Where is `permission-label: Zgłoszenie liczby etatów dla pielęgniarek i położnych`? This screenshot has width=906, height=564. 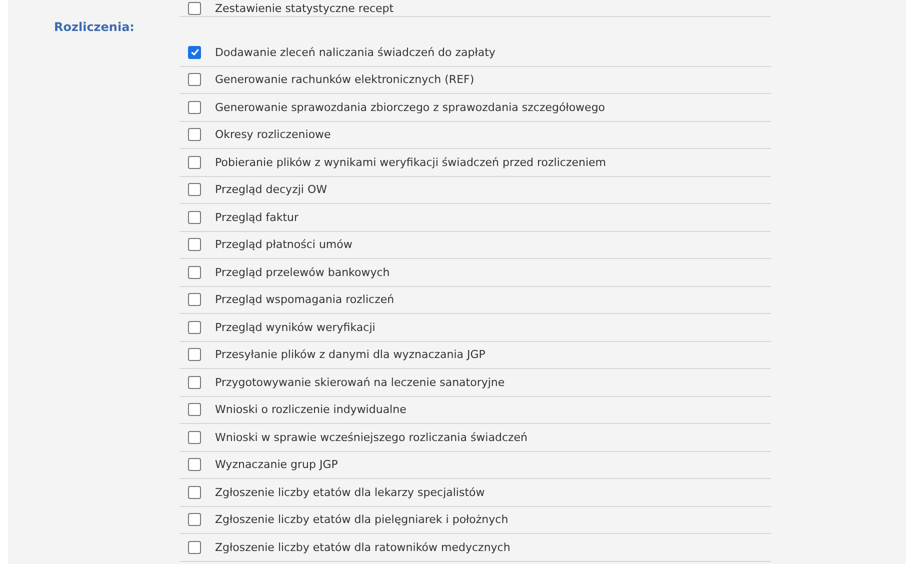
permission-label: Zgłoszenie liczby etatów dla pielęgniarek i położnych is located at coordinates (361, 519).